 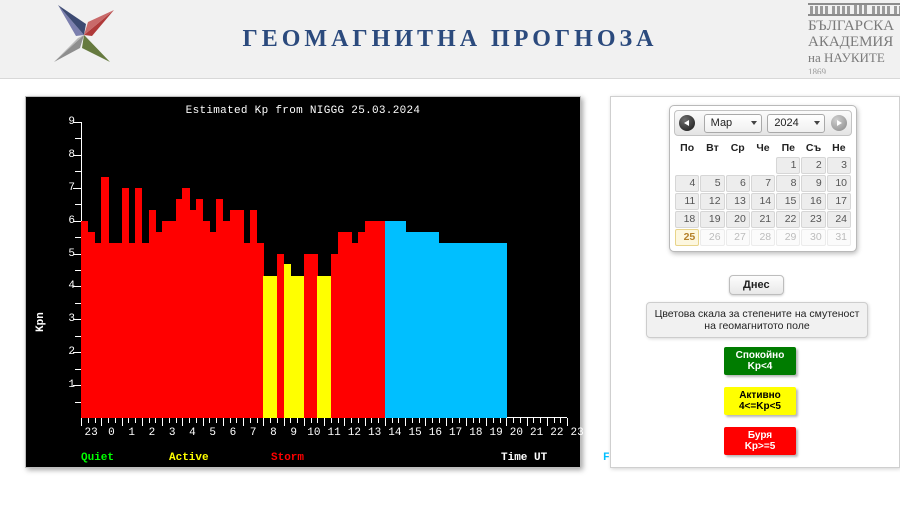 What do you see at coordinates (712, 237) in the screenshot?
I see `calendar-day-26: 26` at bounding box center [712, 237].